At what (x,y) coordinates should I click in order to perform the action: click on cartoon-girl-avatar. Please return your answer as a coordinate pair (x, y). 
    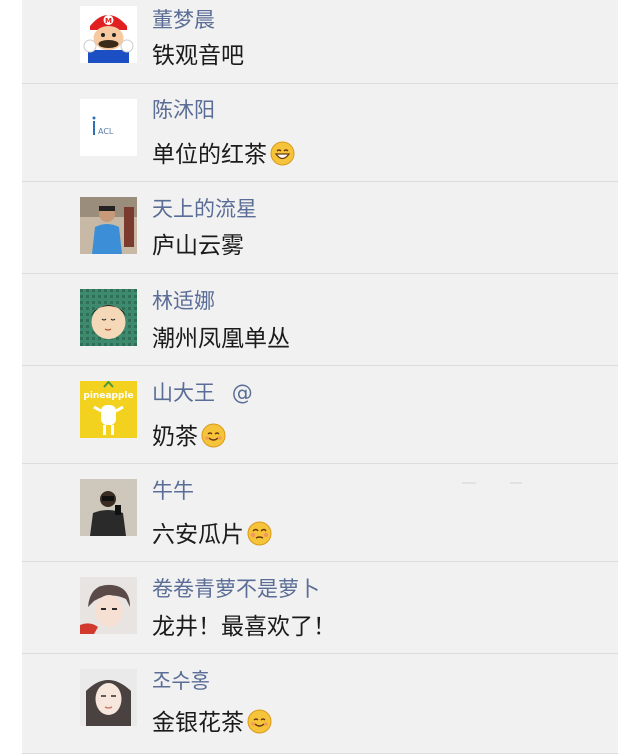
    Looking at the image, I should click on (108, 317).